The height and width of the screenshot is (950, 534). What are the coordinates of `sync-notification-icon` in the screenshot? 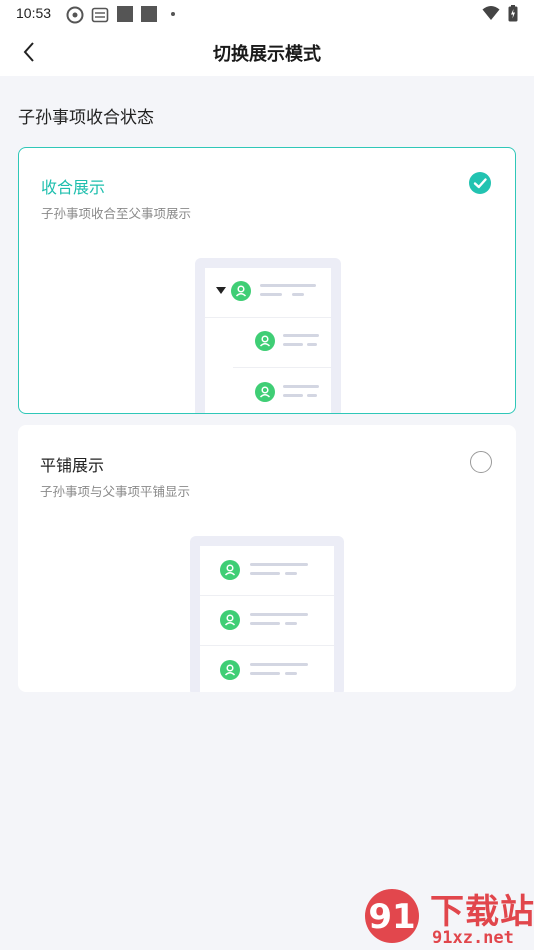 It's located at (75, 15).